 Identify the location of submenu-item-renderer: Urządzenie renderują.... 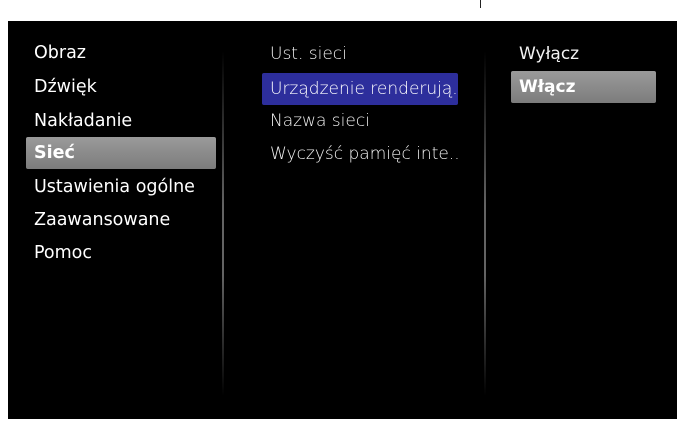
(360, 89).